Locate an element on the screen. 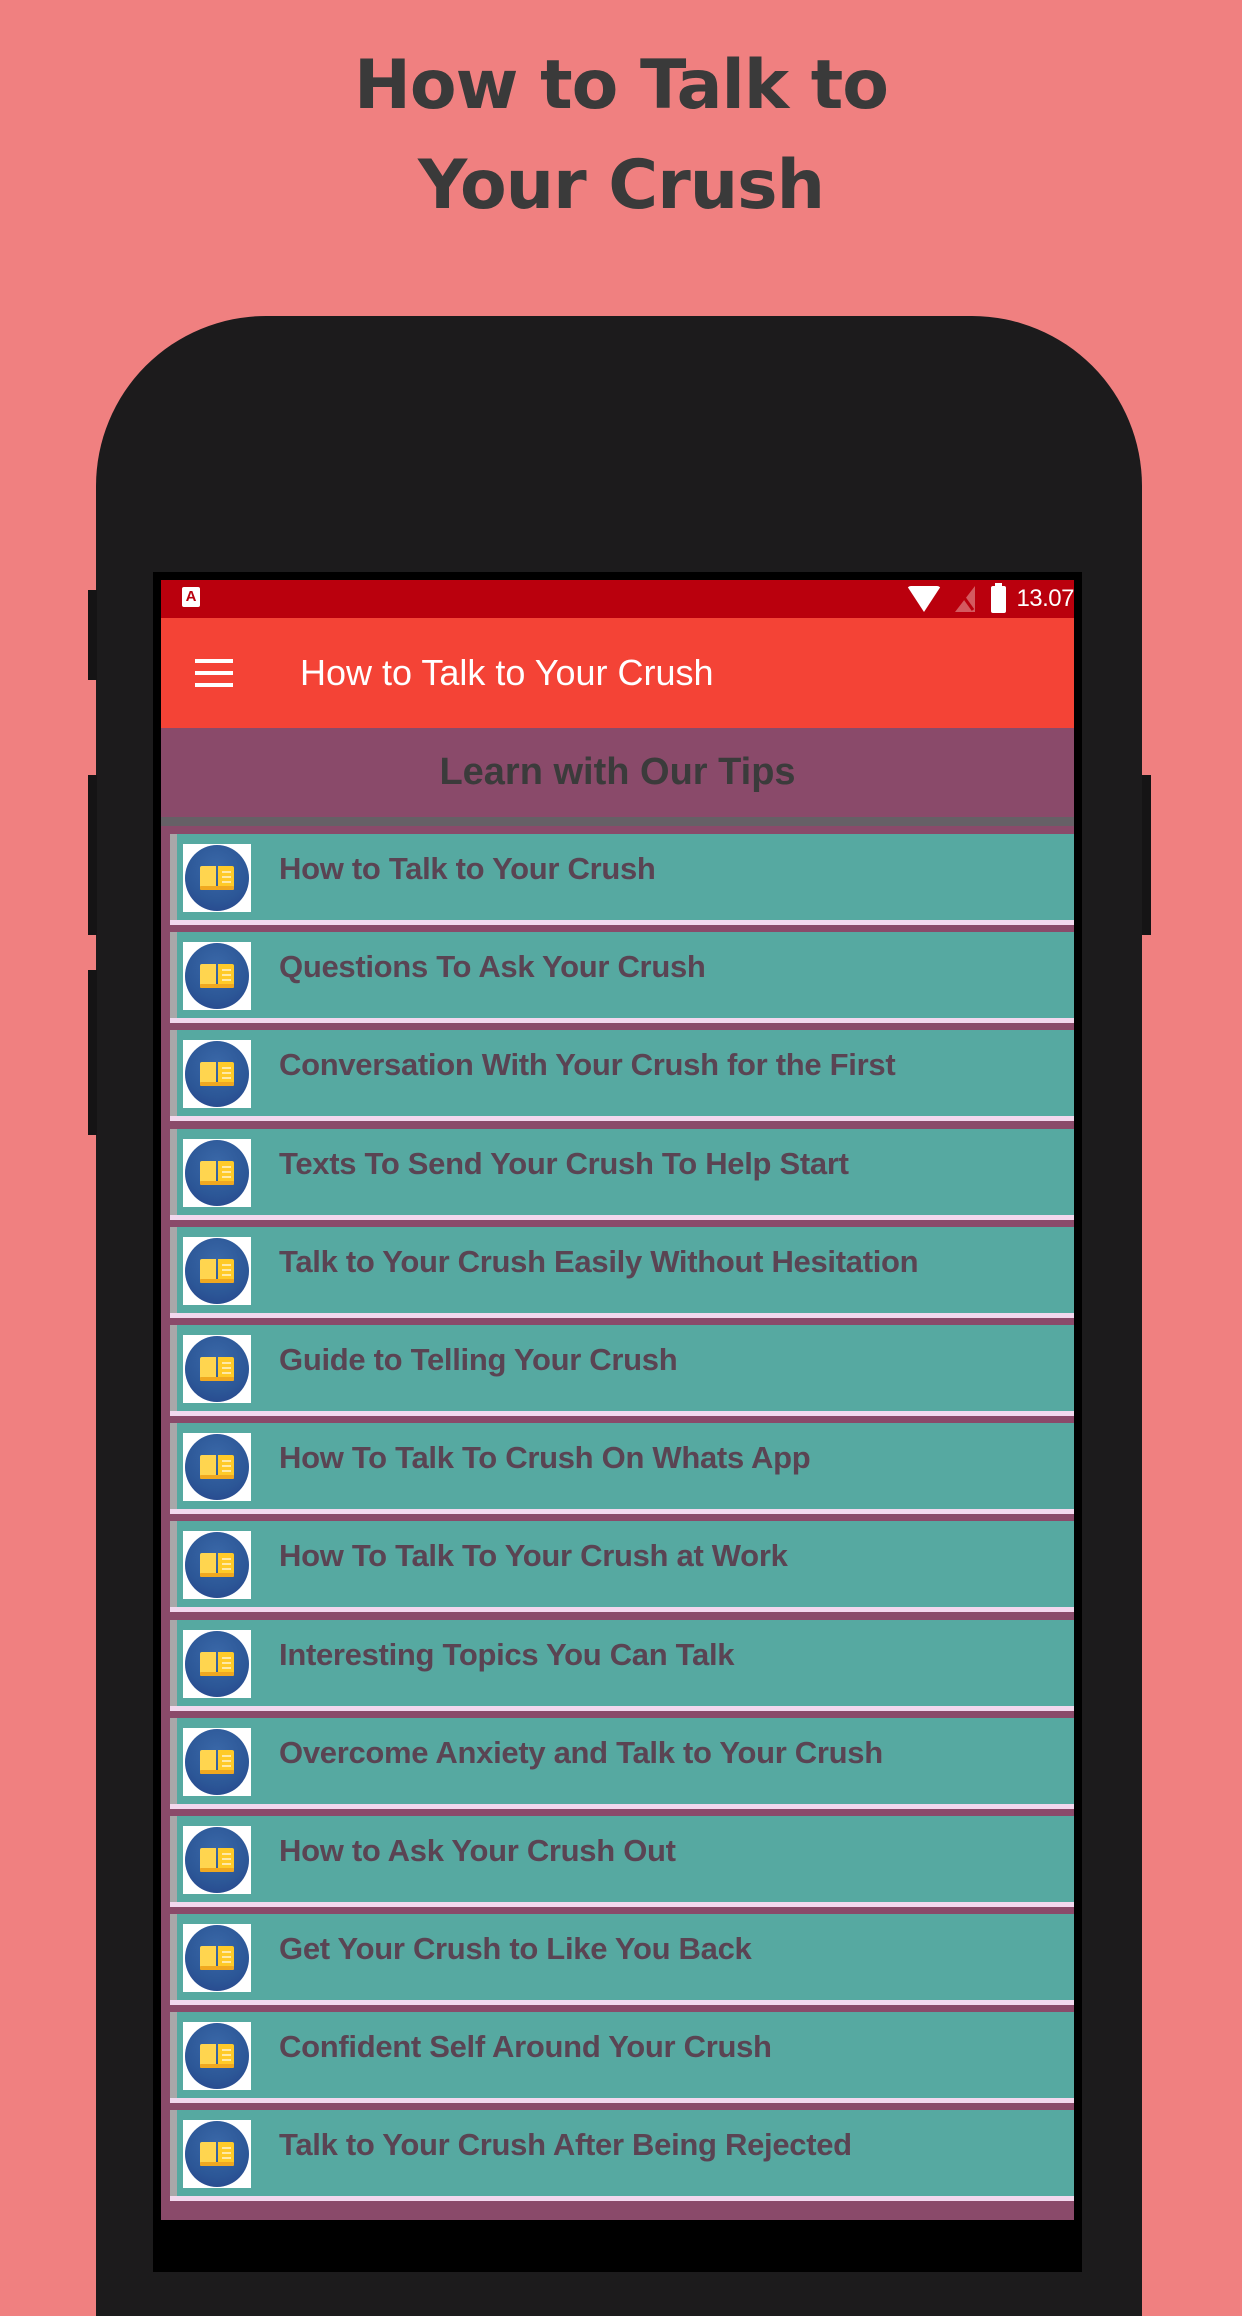 Image resolution: width=1242 pixels, height=2316 pixels. phone-side-button-right is located at coordinates (1146, 855).